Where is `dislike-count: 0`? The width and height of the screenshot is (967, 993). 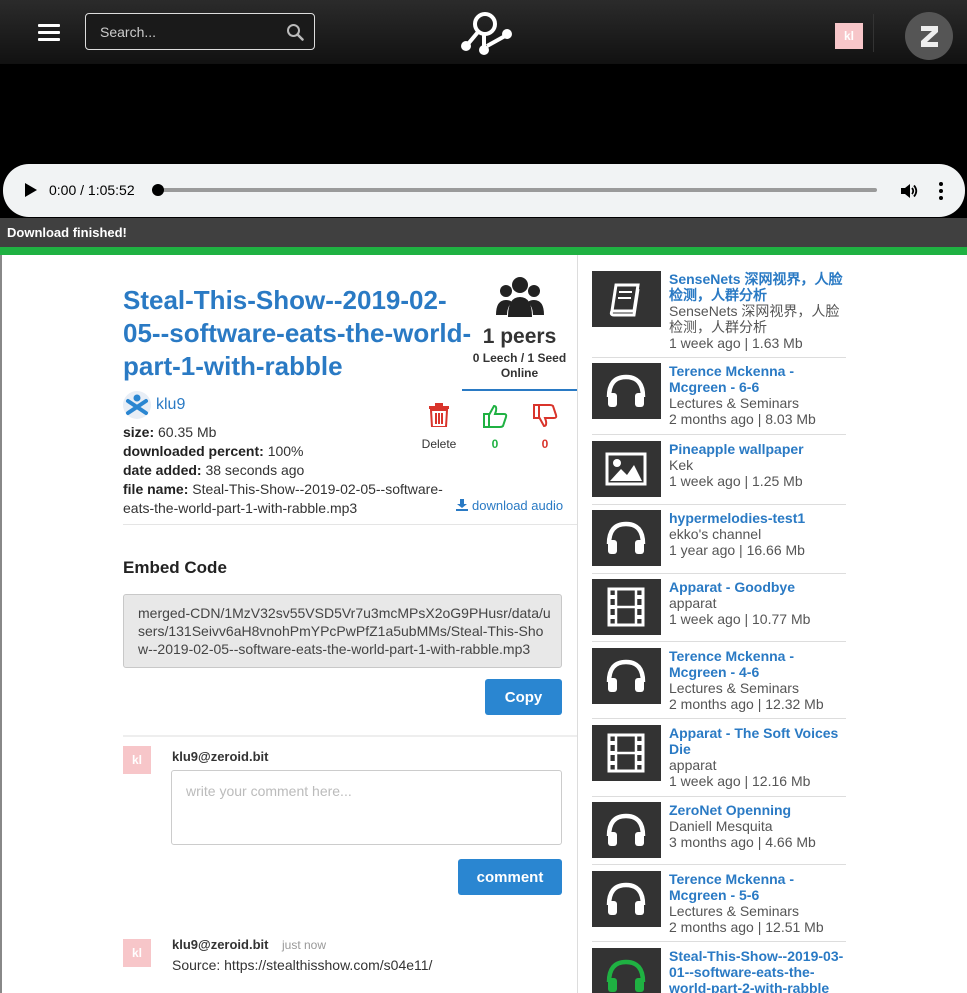 dislike-count: 0 is located at coordinates (545, 444).